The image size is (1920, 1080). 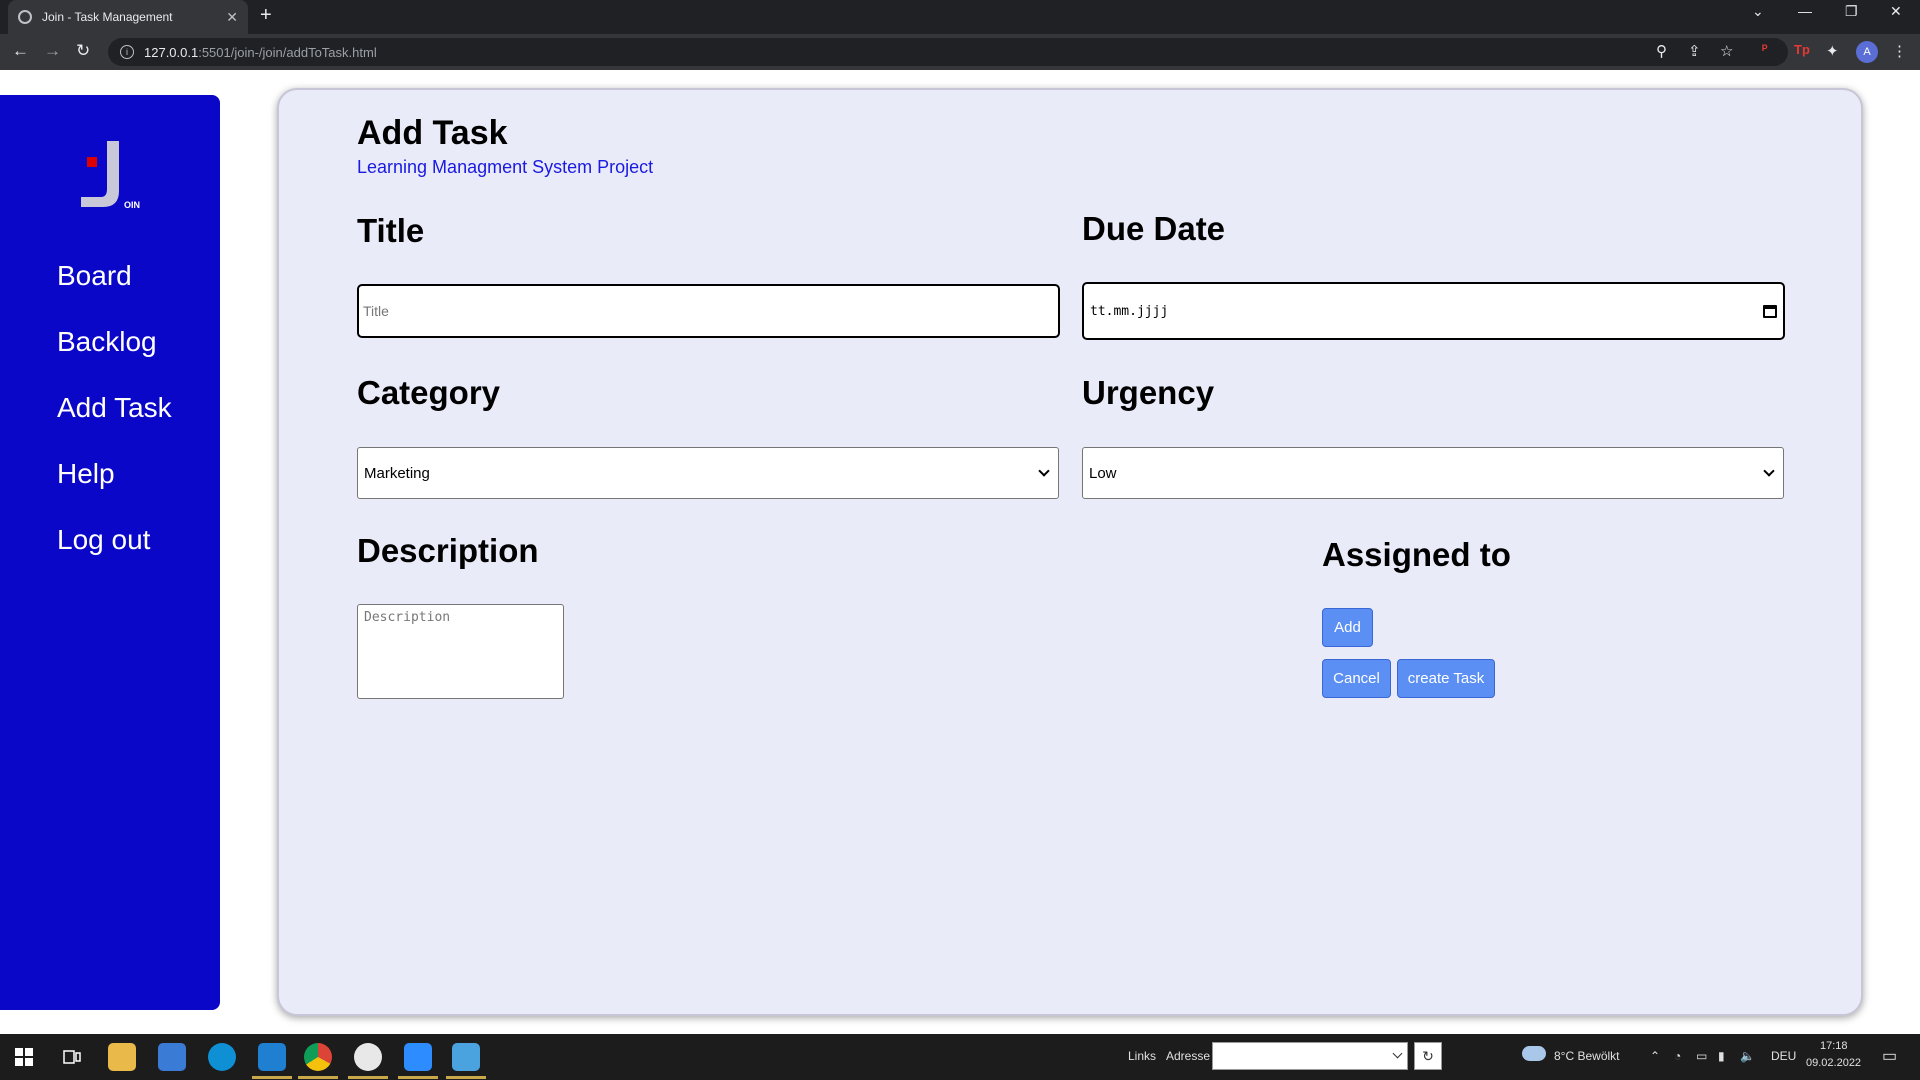 What do you see at coordinates (1867, 52) in the screenshot?
I see `profile-avatar: A` at bounding box center [1867, 52].